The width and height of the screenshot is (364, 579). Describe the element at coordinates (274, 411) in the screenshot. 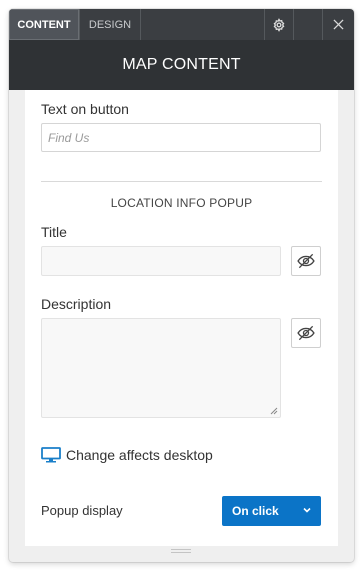

I see `resize-grip-icon` at that location.